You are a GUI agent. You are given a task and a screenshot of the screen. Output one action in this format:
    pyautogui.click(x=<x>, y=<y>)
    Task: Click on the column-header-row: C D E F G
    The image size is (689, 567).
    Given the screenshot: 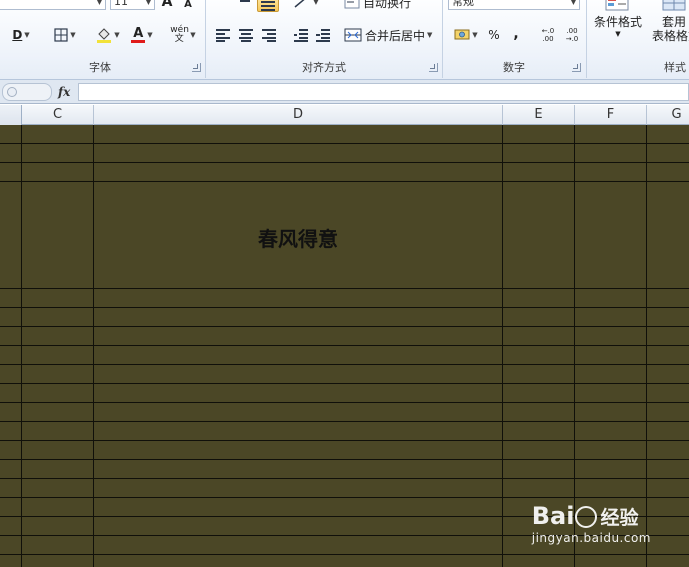 What is the action you would take?
    pyautogui.click(x=344, y=115)
    